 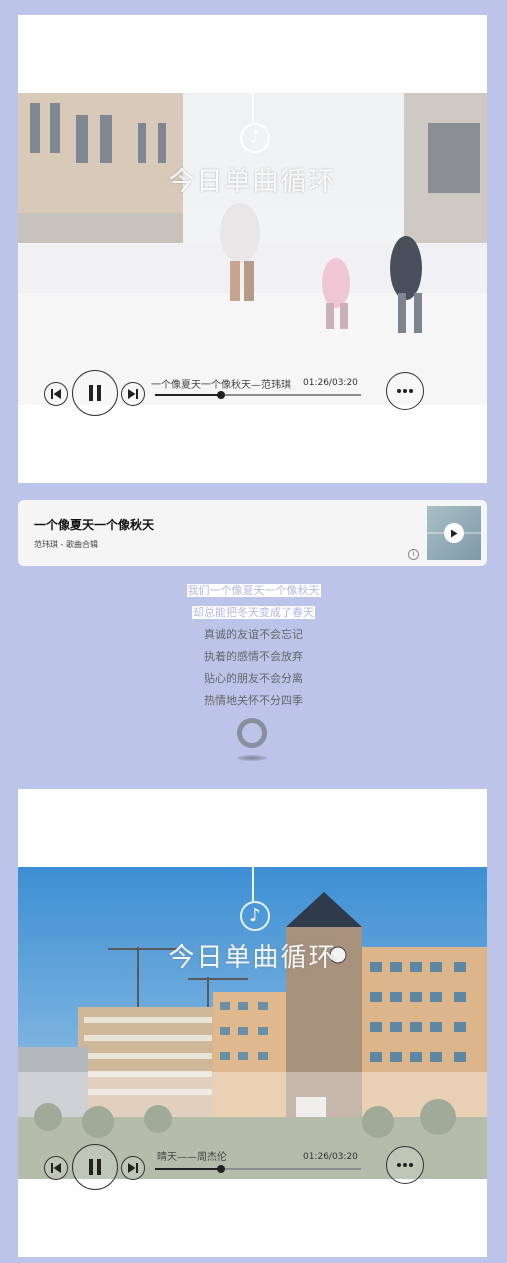 I want to click on player-controls: 晴天——周杰伦 01:26/03:20, so click(x=252, y=1169).